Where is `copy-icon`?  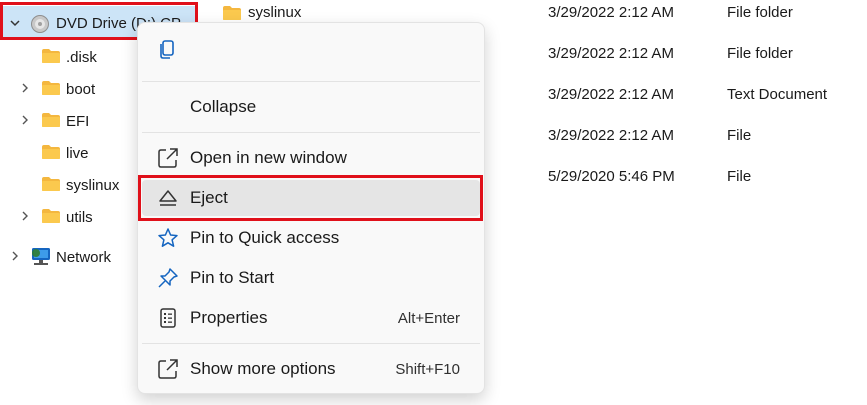
copy-icon is located at coordinates (167, 52).